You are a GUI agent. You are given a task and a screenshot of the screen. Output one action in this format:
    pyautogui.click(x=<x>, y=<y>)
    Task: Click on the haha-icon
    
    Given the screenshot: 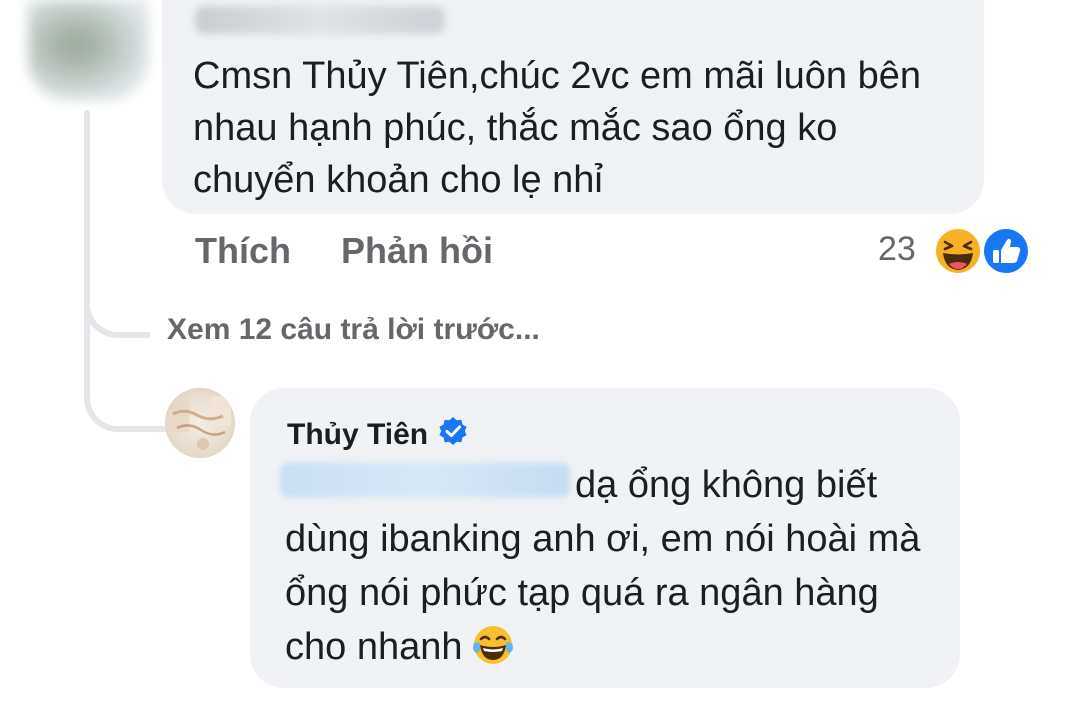 What is the action you would take?
    pyautogui.click(x=958, y=251)
    